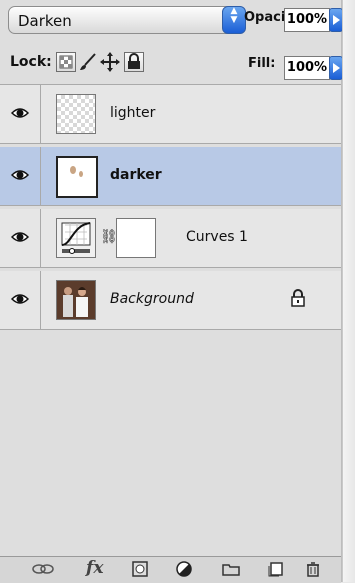 The width and height of the screenshot is (355, 583). I want to click on fx-icon: fx, so click(94, 568).